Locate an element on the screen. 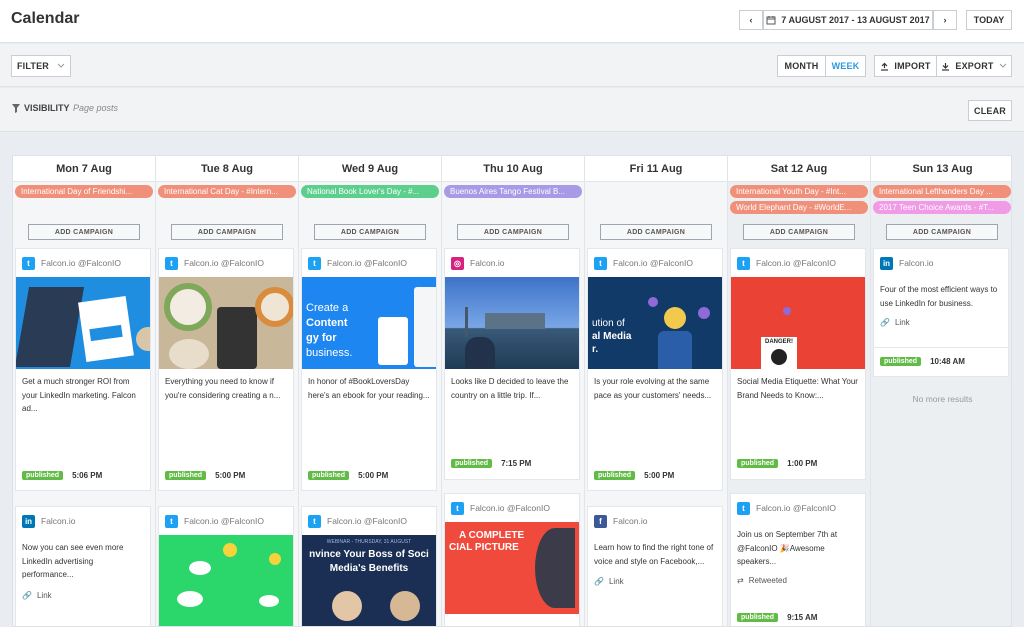 This screenshot has width=1024, height=627. funnel-icon is located at coordinates (16, 108).